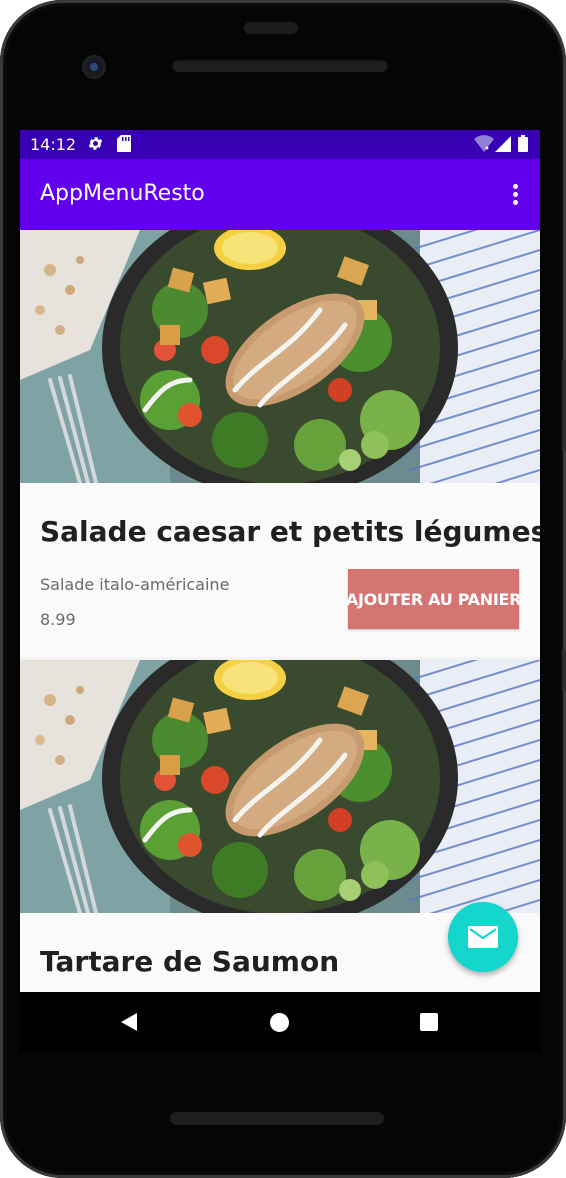  What do you see at coordinates (190, 961) in the screenshot?
I see `dish-title: Tartare de Saumon` at bounding box center [190, 961].